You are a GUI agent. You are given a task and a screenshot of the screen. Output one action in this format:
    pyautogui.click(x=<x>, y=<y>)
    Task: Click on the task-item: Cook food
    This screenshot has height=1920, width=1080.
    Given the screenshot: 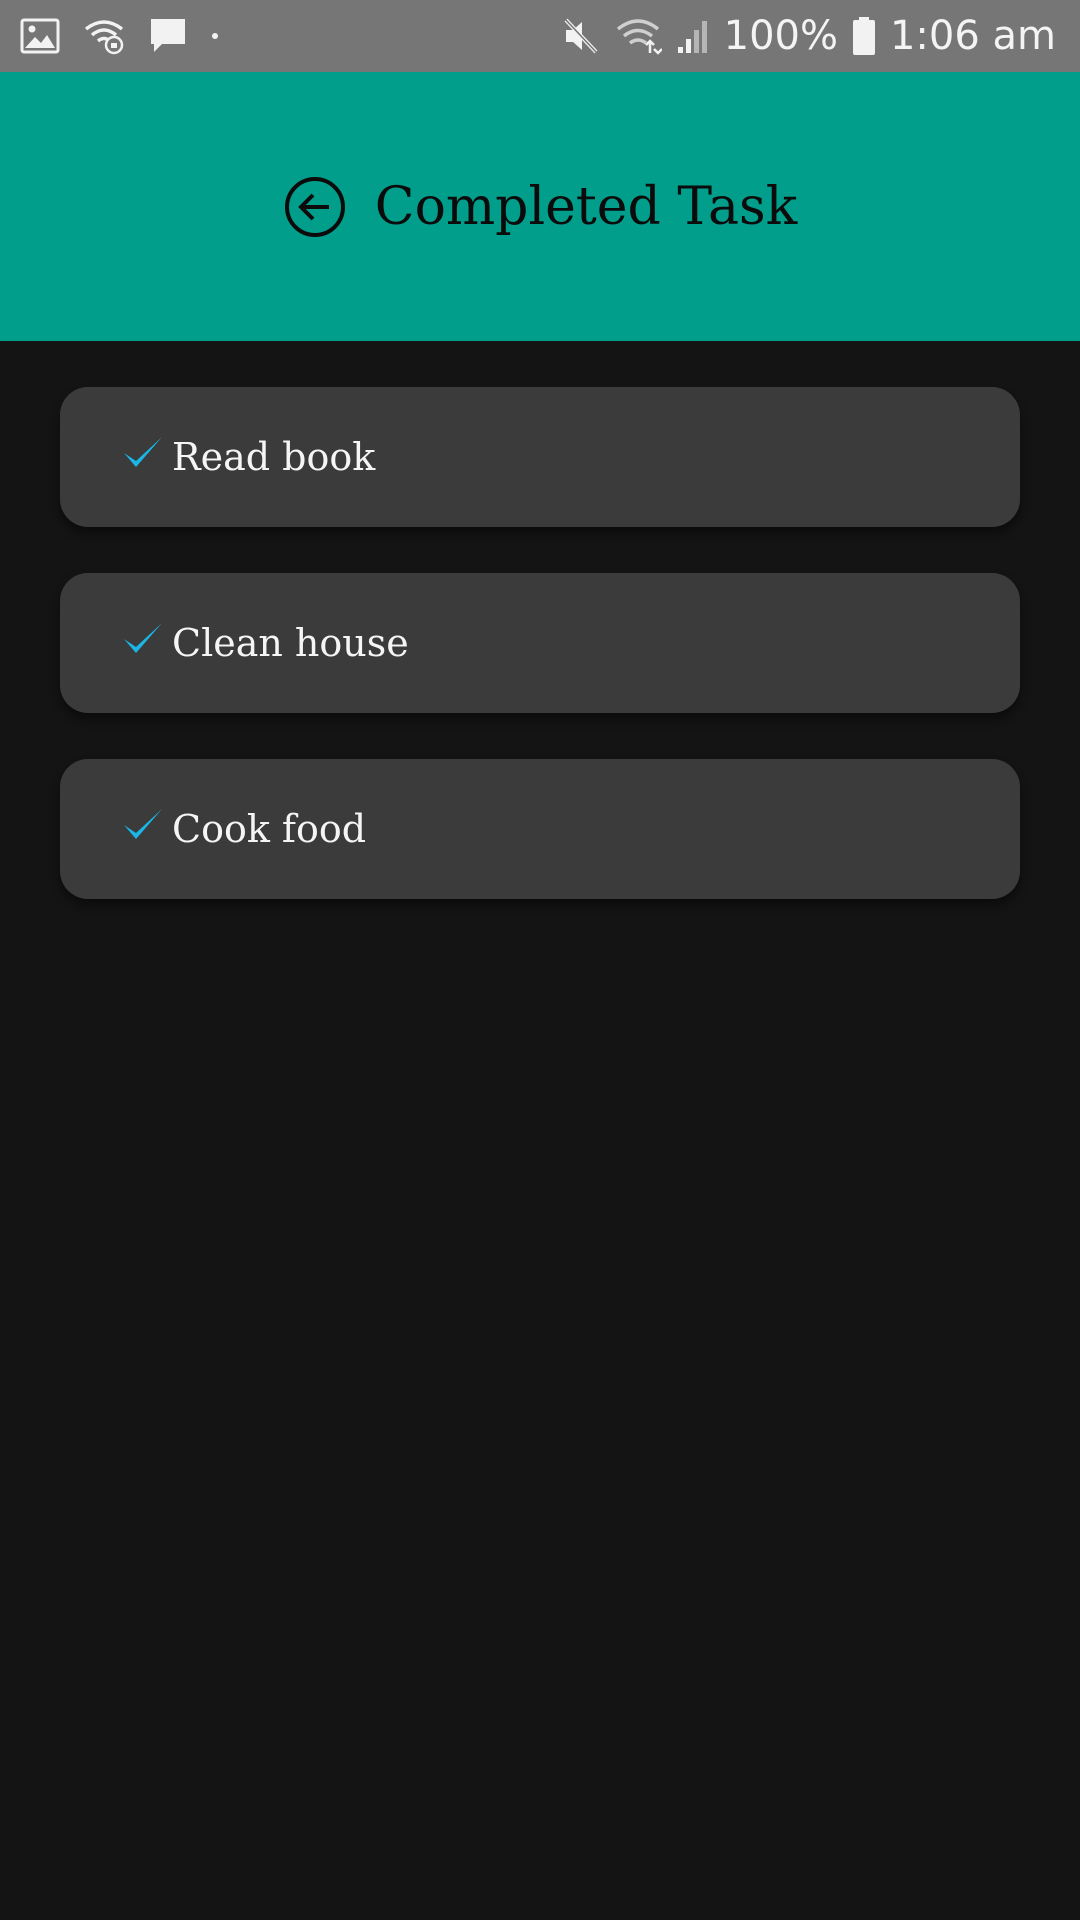 What is the action you would take?
    pyautogui.click(x=540, y=829)
    